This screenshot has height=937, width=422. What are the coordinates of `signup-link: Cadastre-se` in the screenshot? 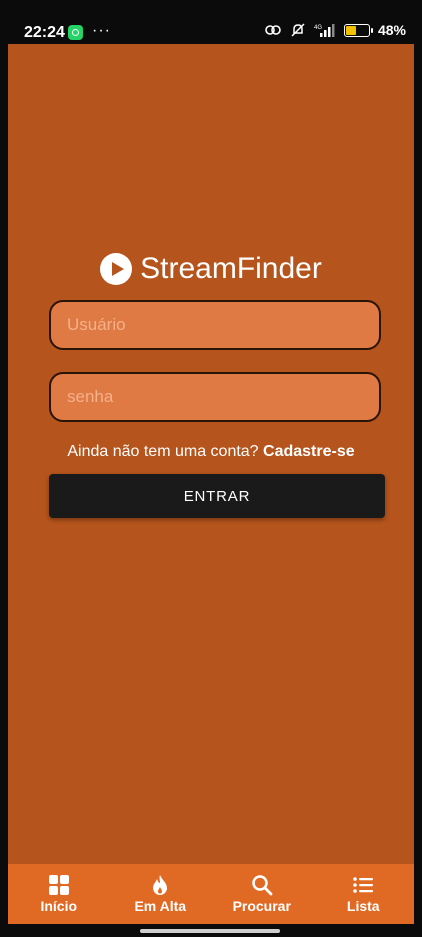 It's located at (309, 451).